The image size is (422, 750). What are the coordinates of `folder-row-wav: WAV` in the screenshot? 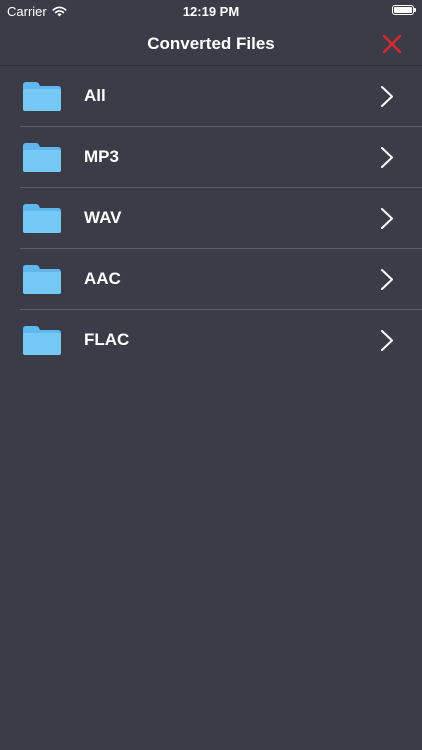 It's located at (211, 218).